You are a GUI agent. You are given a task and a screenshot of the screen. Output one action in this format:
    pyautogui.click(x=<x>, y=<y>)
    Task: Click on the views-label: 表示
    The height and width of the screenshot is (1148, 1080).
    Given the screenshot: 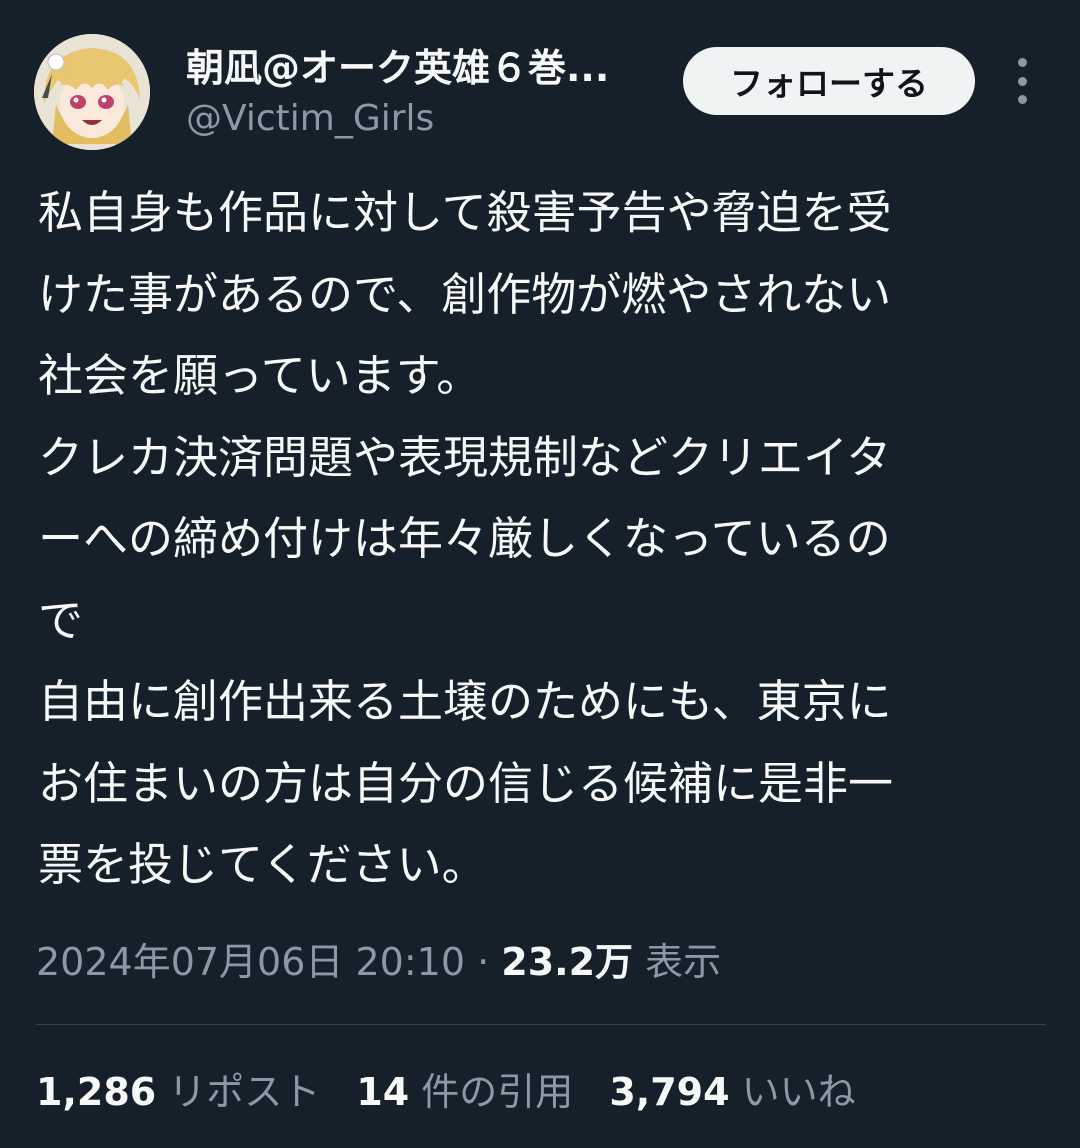 What is the action you would take?
    pyautogui.click(x=683, y=962)
    